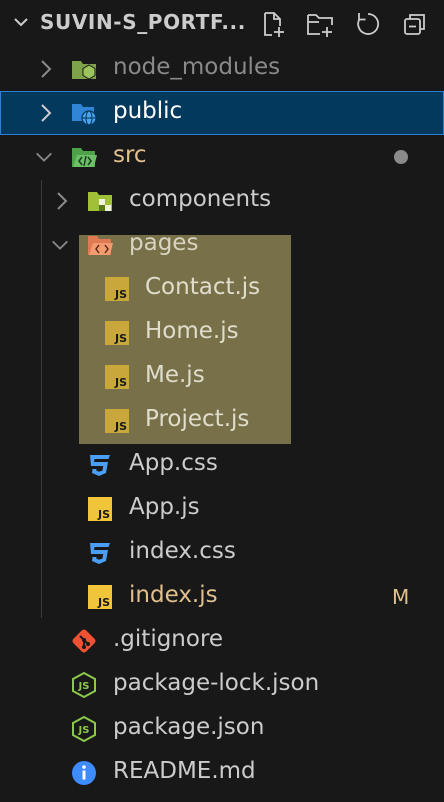 This screenshot has width=444, height=802. I want to click on node-folder-icon, so click(84, 70).